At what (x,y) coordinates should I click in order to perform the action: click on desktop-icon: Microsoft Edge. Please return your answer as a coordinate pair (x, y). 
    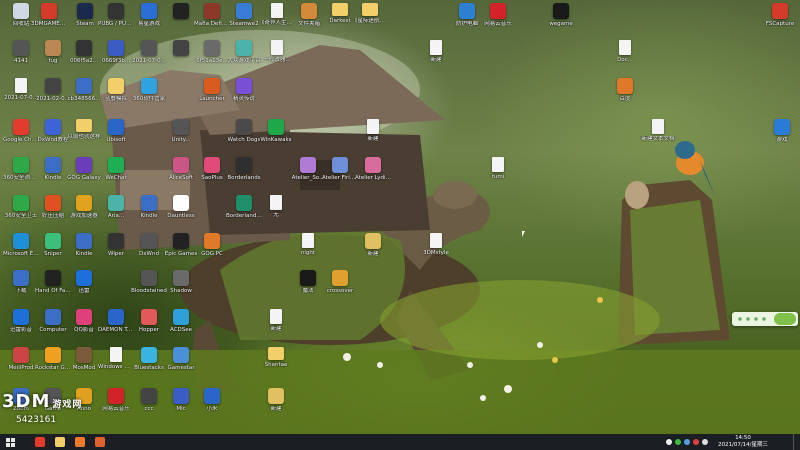
    Looking at the image, I should click on (21, 245).